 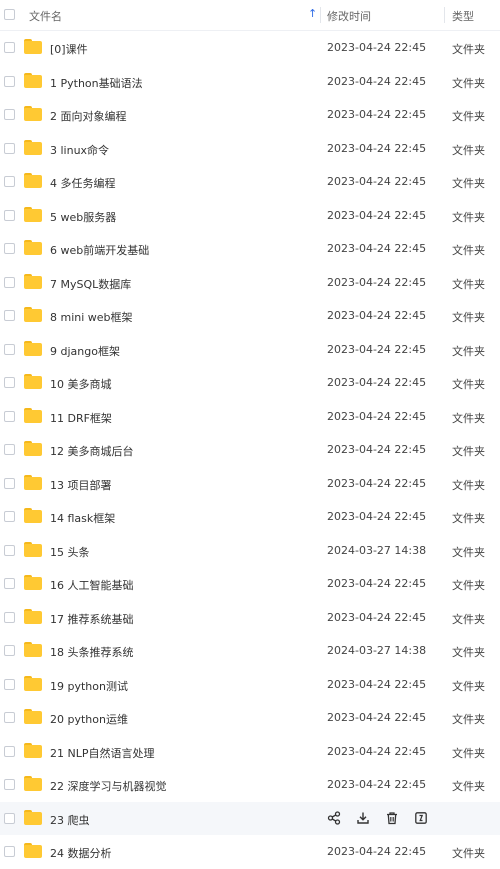 I want to click on column-header-type: 类型, so click(x=463, y=16).